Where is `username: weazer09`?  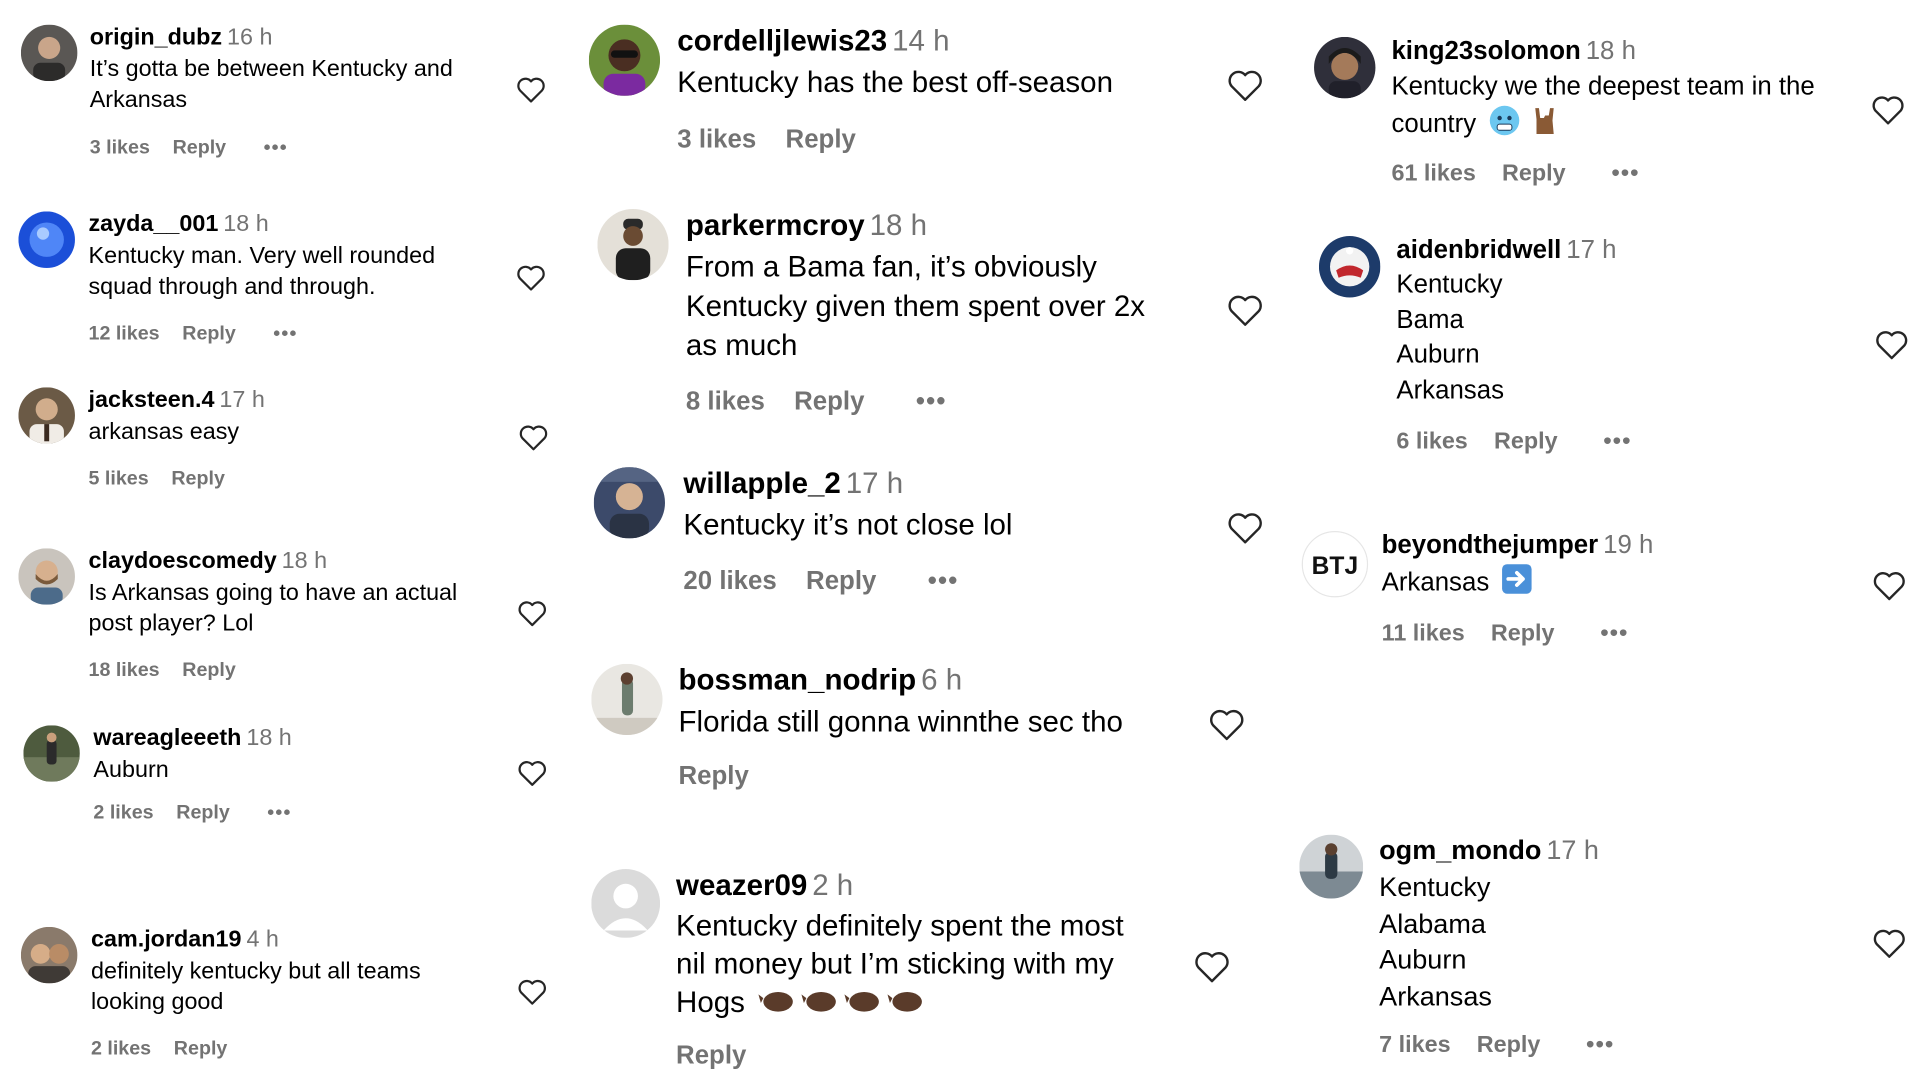 username: weazer09 is located at coordinates (741, 885).